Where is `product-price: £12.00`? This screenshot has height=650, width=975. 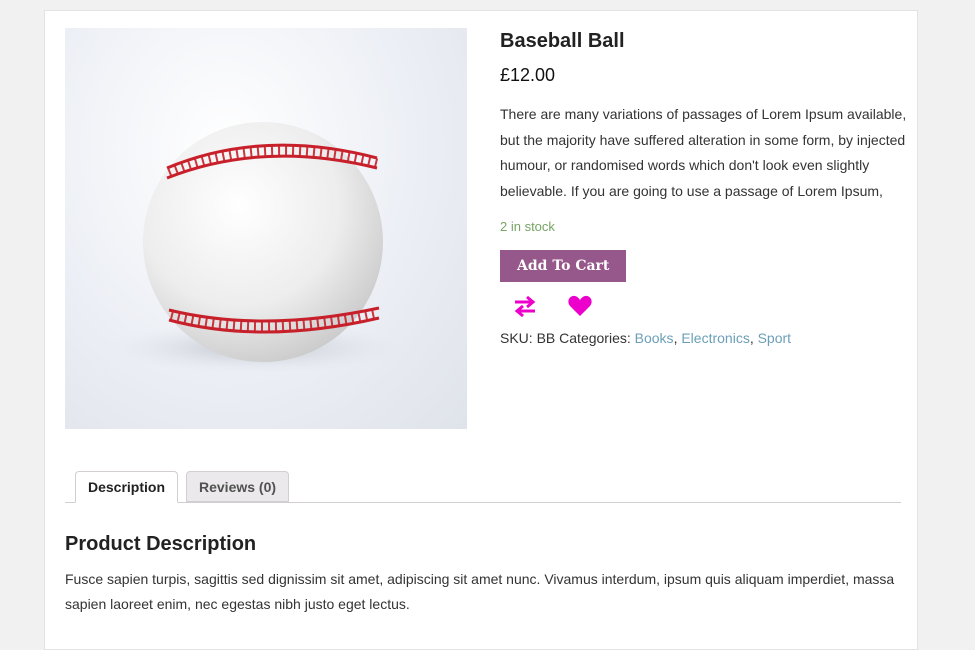 product-price: £12.00 is located at coordinates (528, 75).